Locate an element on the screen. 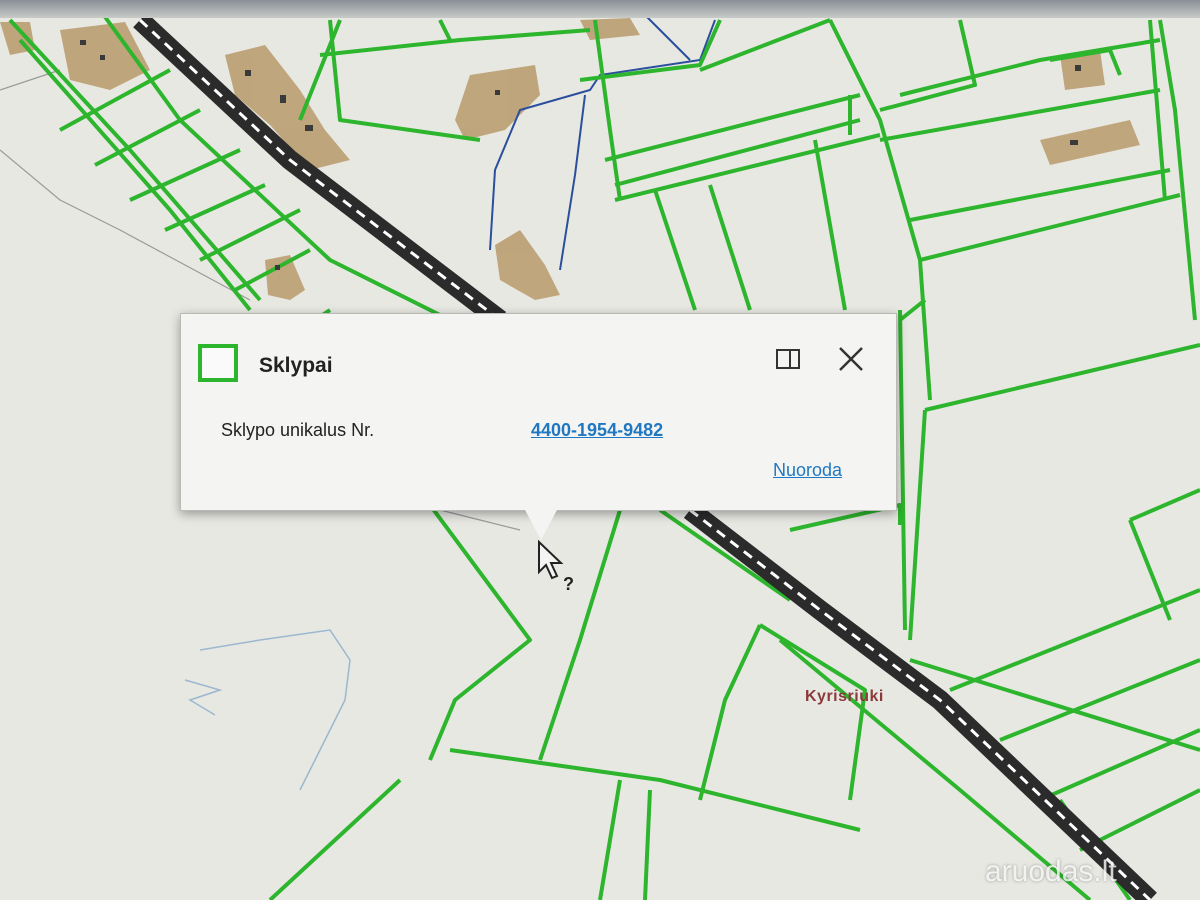 The width and height of the screenshot is (1200, 900). popup-pointer is located at coordinates (541, 524).